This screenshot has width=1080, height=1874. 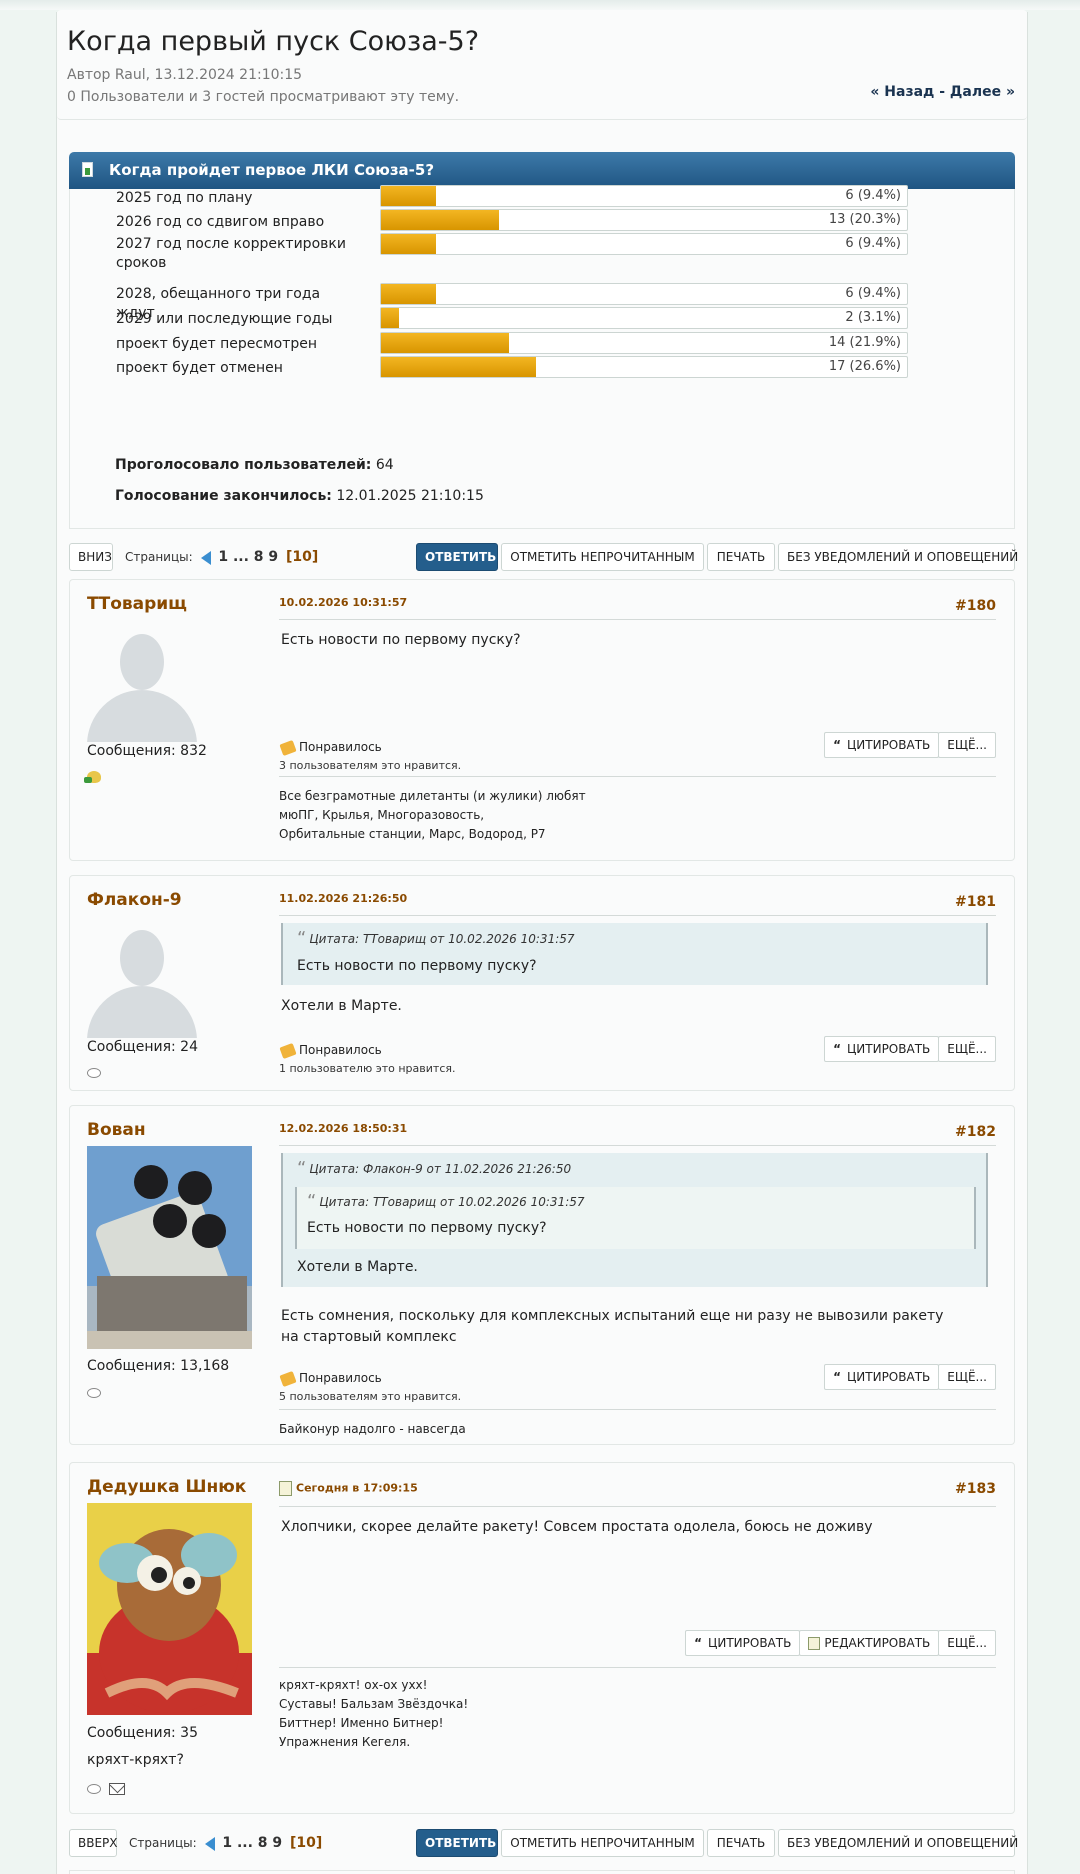 I want to click on post-count: Сообщения: 832, so click(x=147, y=751).